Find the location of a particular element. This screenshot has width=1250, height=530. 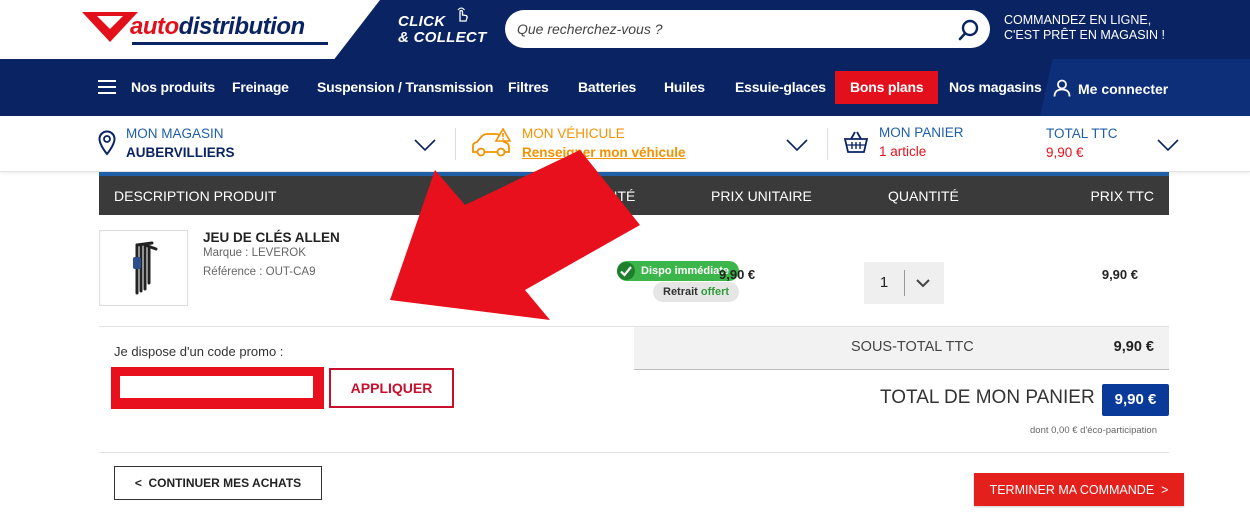

cart-total-value: 9,90 € is located at coordinates (1135, 400).